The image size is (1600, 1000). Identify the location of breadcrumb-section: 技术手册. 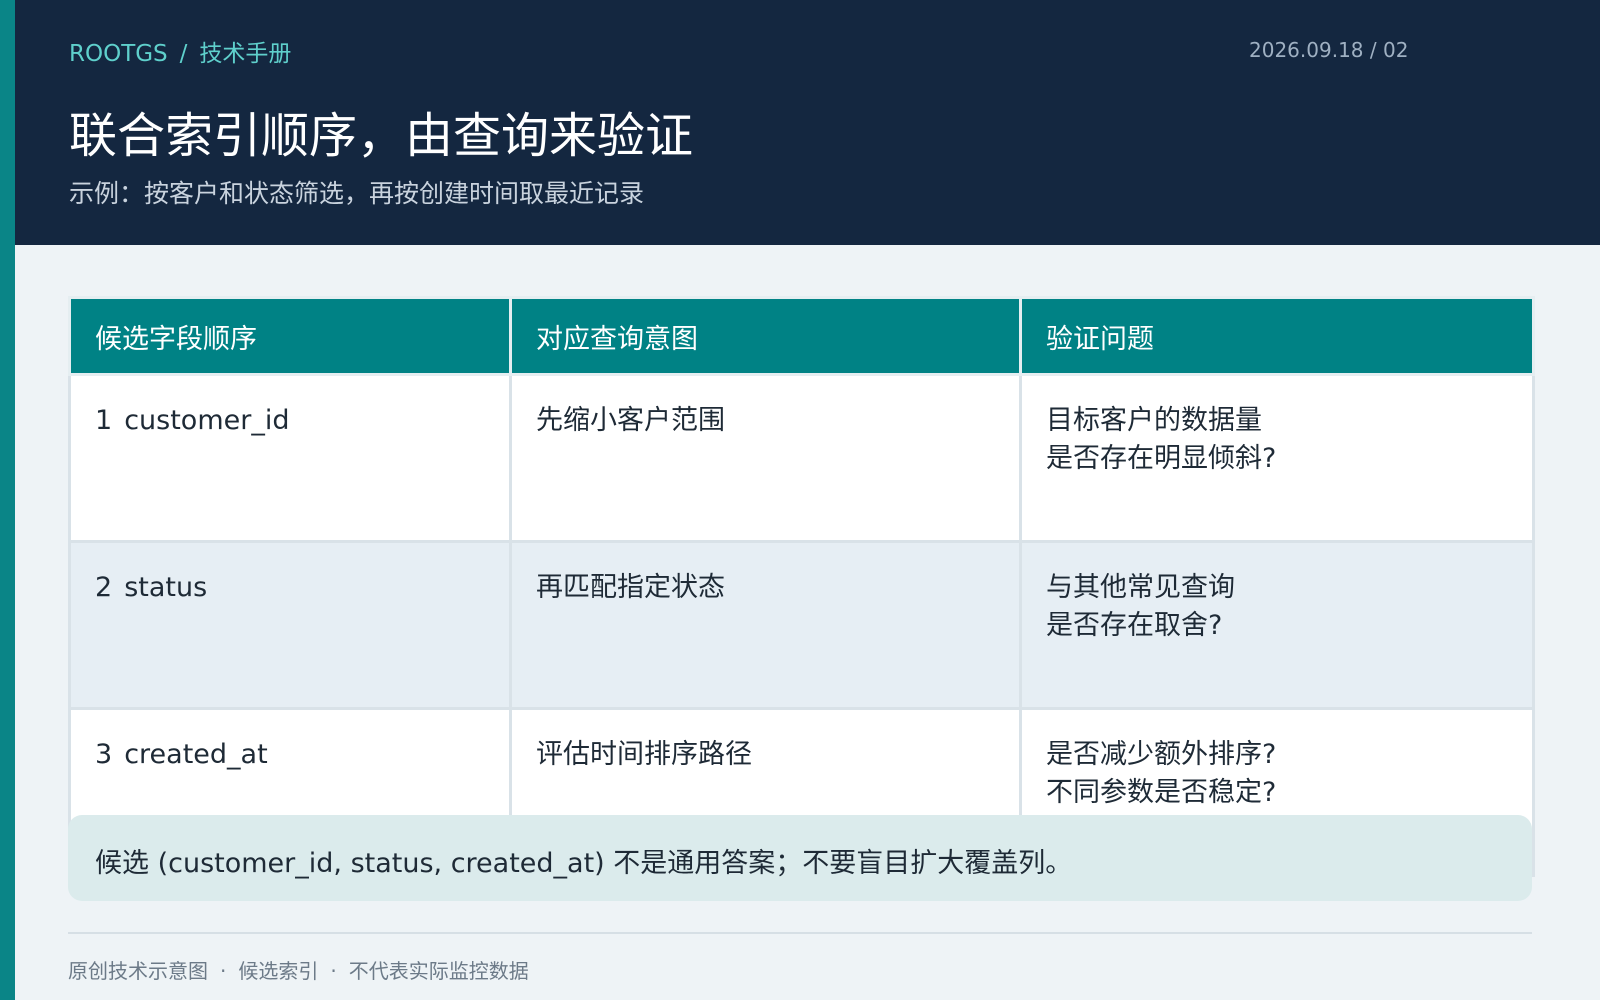
(245, 54).